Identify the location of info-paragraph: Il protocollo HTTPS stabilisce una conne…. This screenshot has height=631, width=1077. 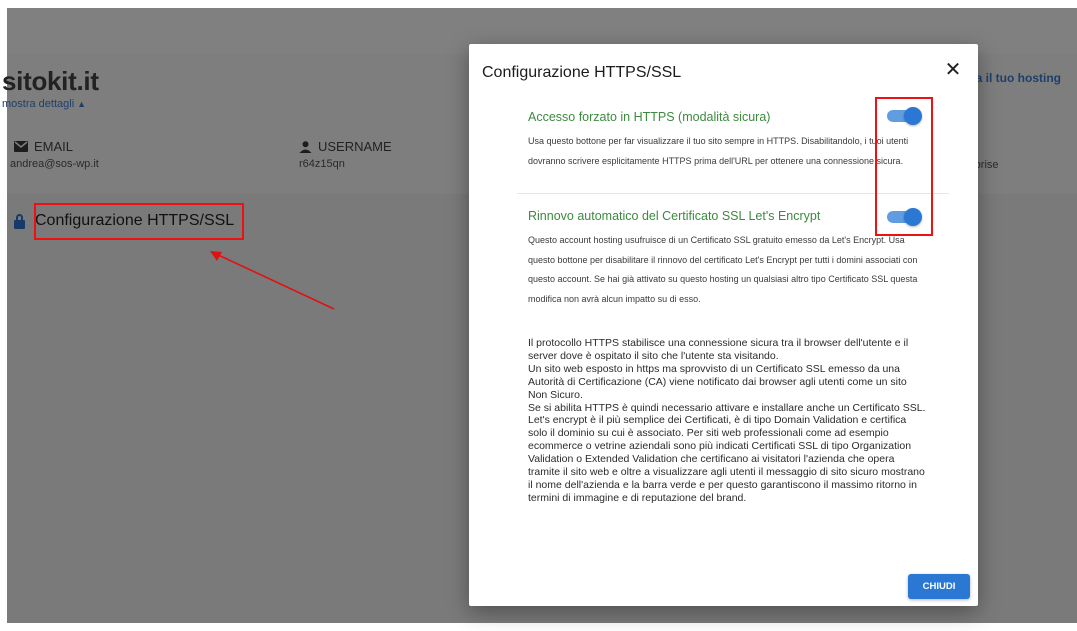
(718, 349).